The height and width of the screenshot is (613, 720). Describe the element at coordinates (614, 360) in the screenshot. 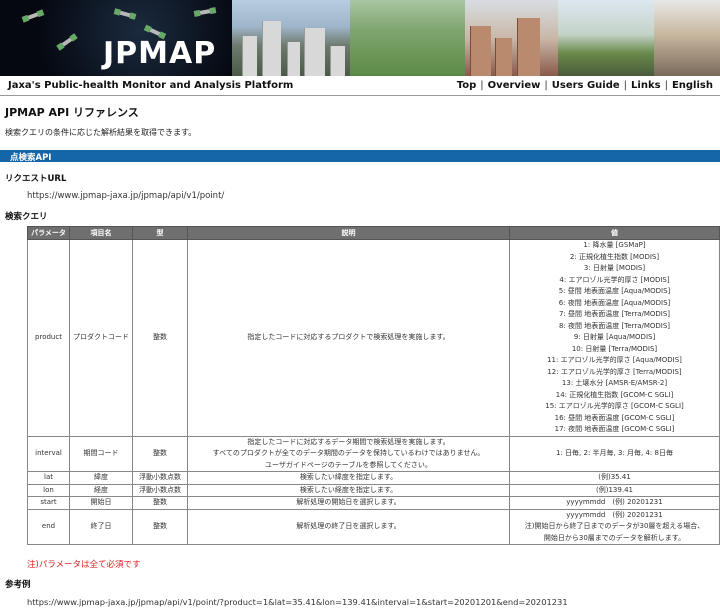

I see `value-line: 11: エアロゾル光学的厚さ [Aqua/MODIS]` at that location.